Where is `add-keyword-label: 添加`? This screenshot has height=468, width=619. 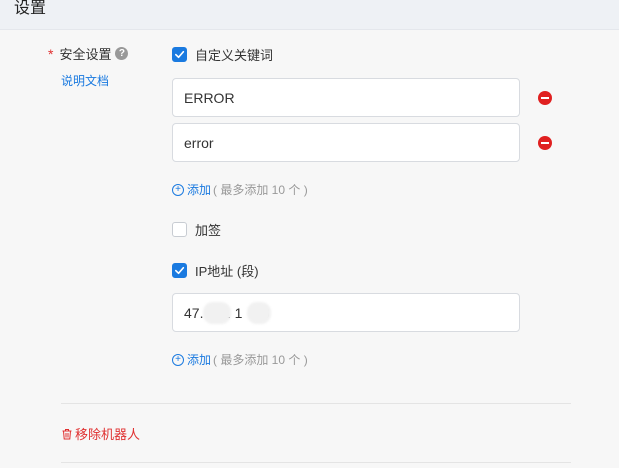
add-keyword-label: 添加 is located at coordinates (199, 190).